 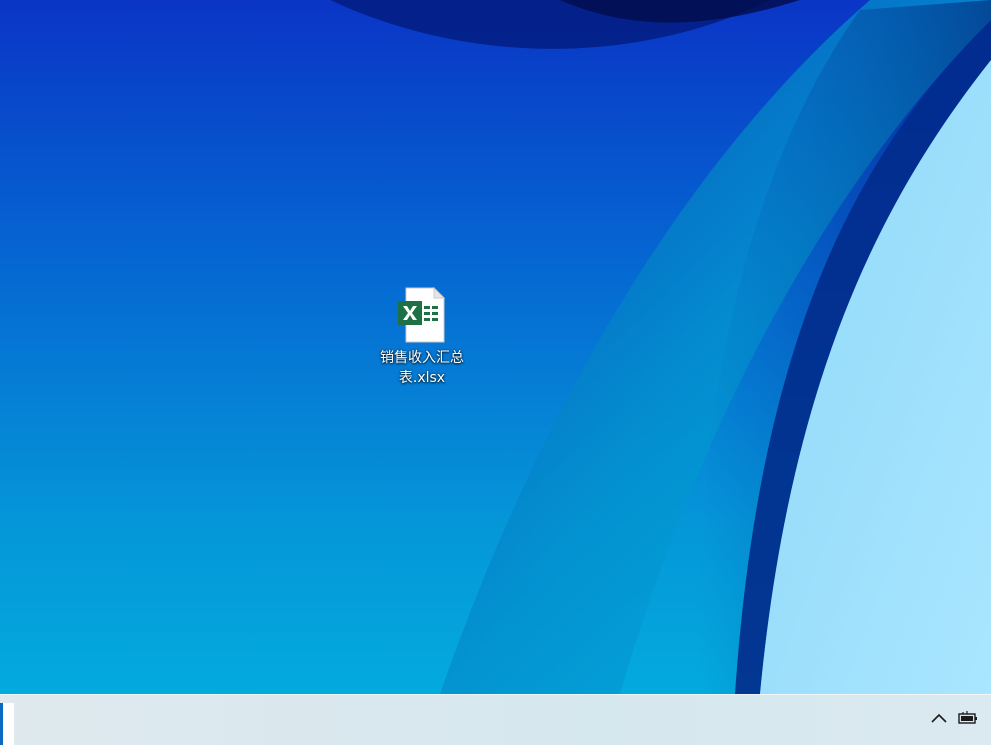 I want to click on taskbar, so click(x=495, y=719).